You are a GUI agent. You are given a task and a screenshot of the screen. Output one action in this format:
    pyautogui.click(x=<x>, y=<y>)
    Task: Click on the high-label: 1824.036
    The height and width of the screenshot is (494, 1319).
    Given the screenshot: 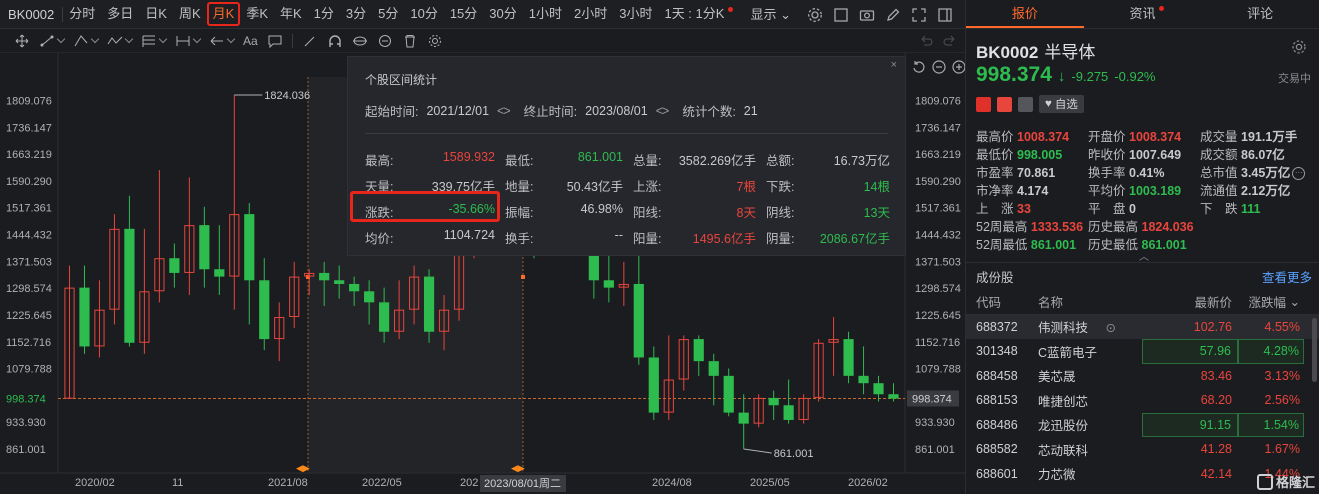 What is the action you would take?
    pyautogui.click(x=287, y=96)
    